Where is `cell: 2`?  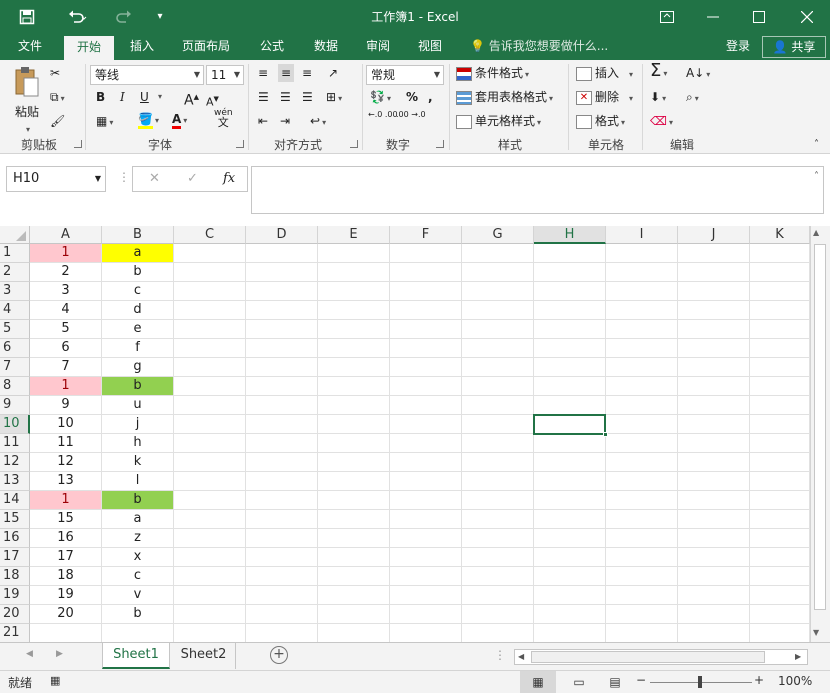 cell: 2 is located at coordinates (66, 272).